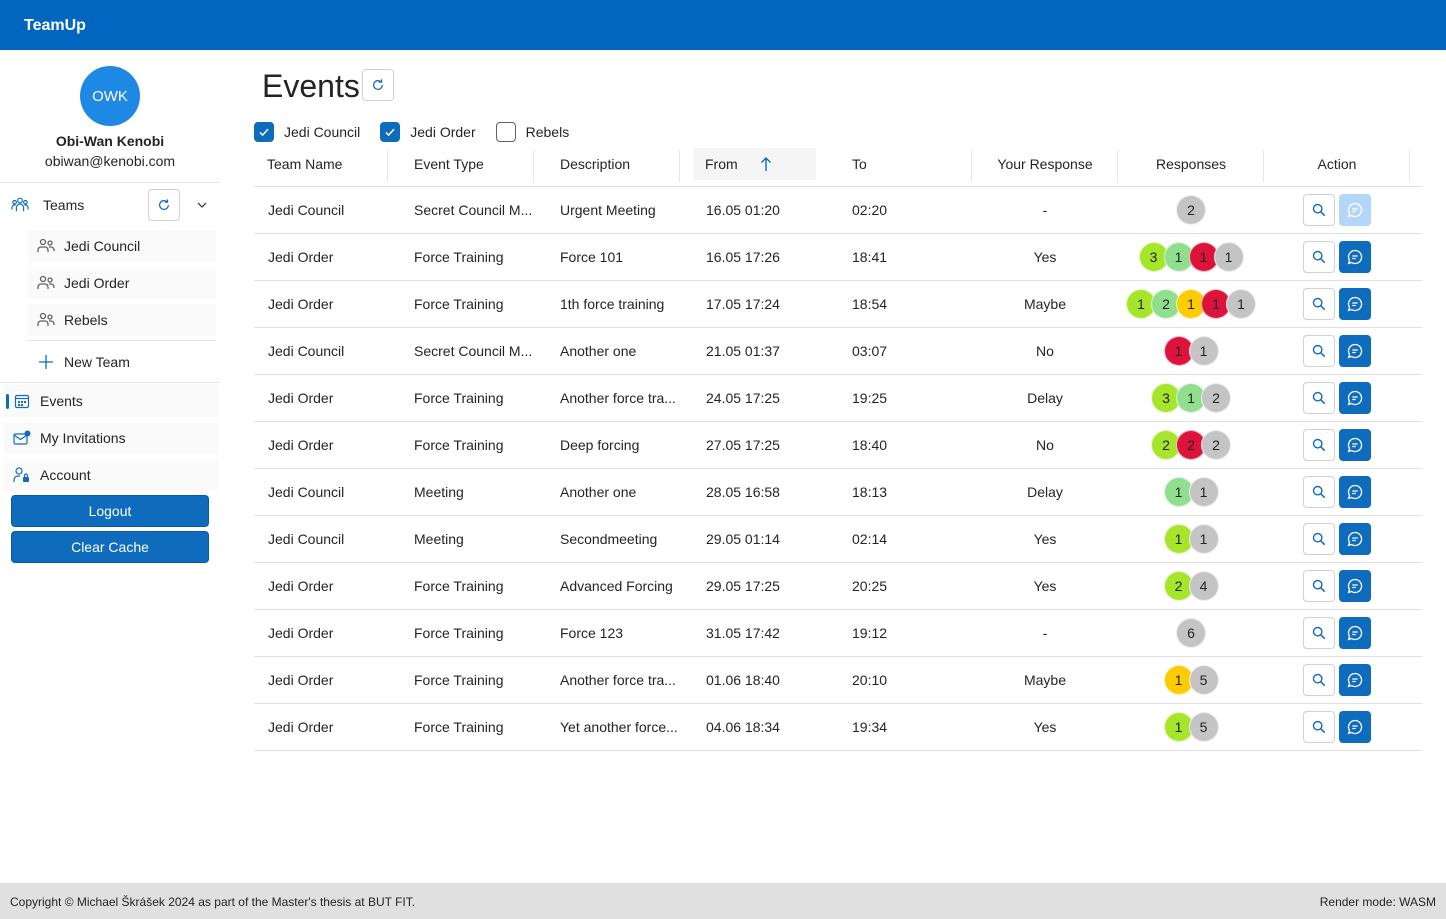 The height and width of the screenshot is (919, 1446). I want to click on column-header-your-response: Your Response, so click(1045, 165).